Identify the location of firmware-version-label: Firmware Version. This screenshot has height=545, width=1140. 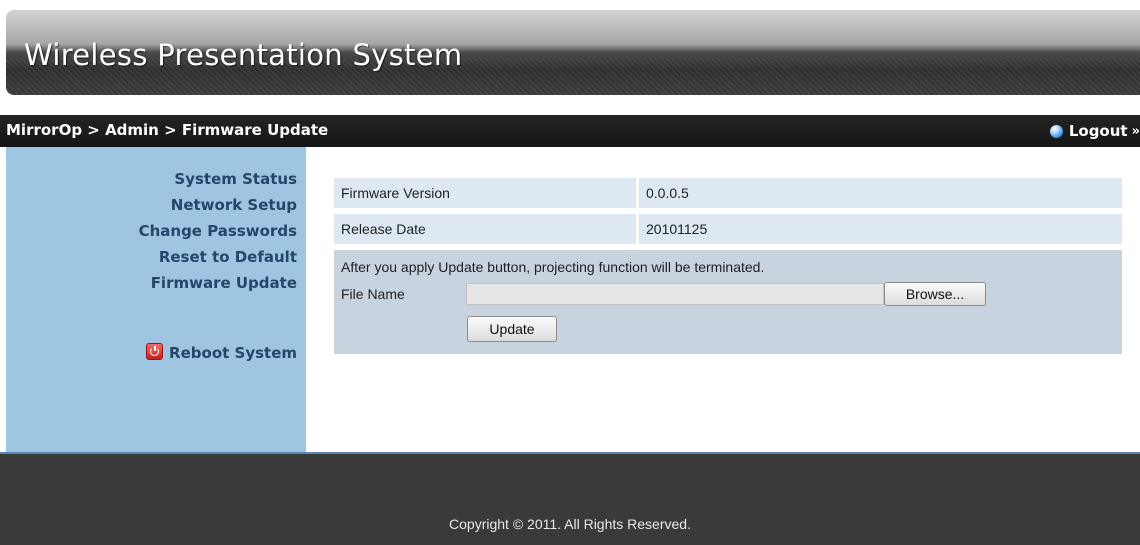
(485, 193).